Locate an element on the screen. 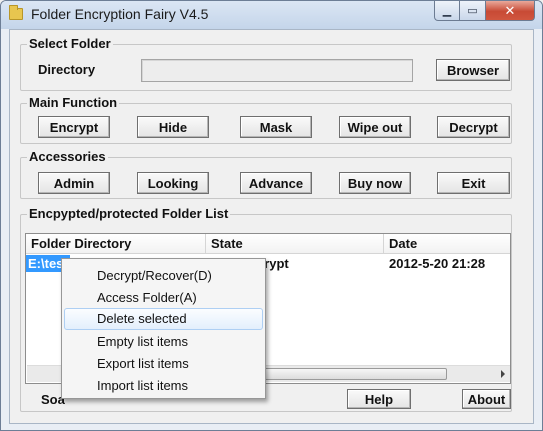 The image size is (543, 431). encrypt-button: Encrypt is located at coordinates (74, 127).